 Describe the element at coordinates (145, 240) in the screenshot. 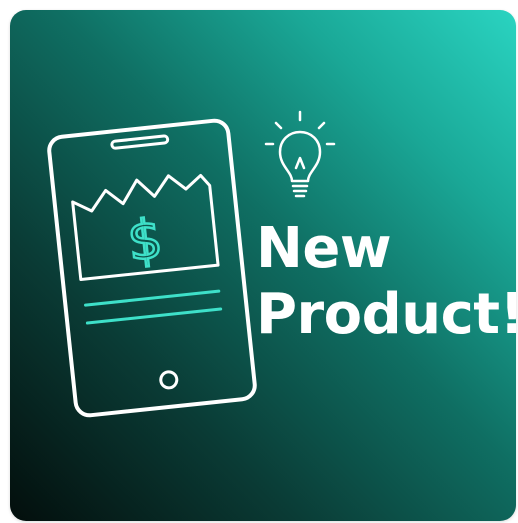

I see `currency-symbol: $` at that location.